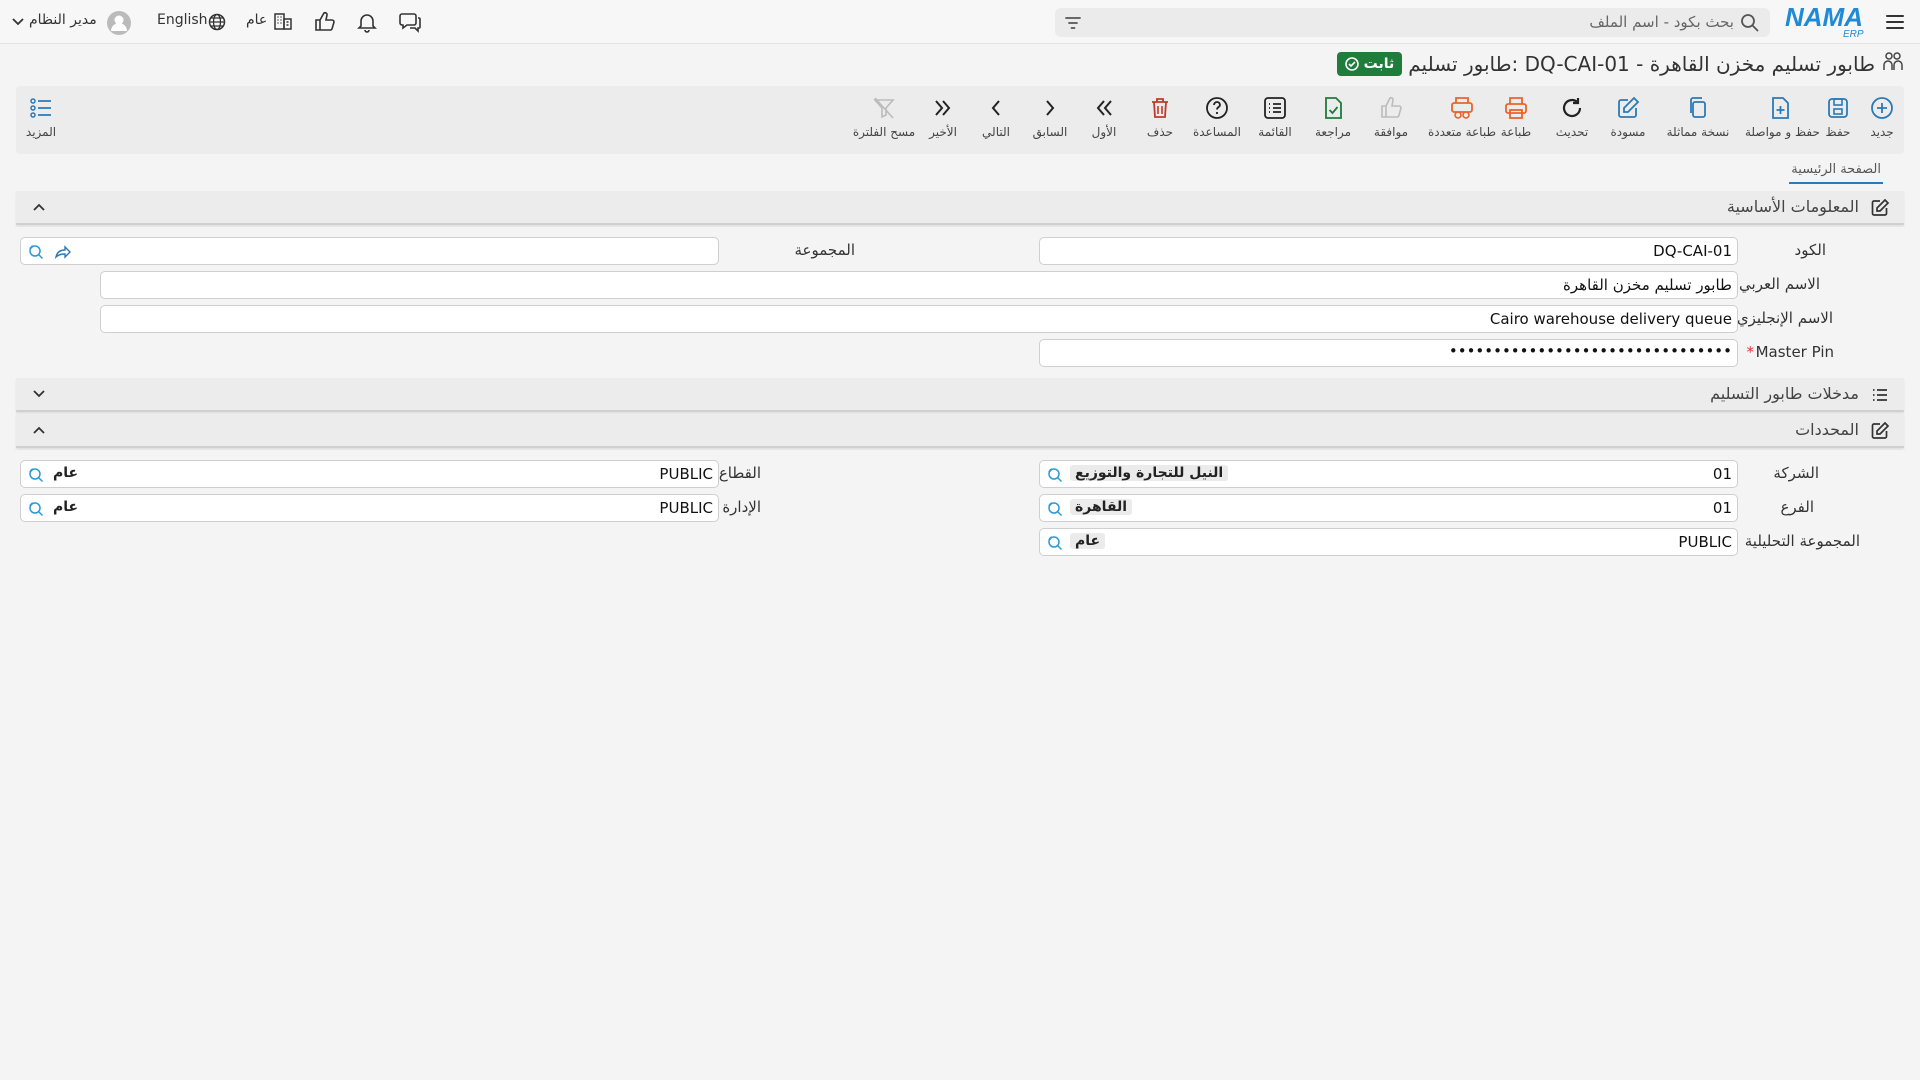 The width and height of the screenshot is (1920, 1080). Describe the element at coordinates (1379, 64) in the screenshot. I see `status-badge-label: ثابت` at that location.